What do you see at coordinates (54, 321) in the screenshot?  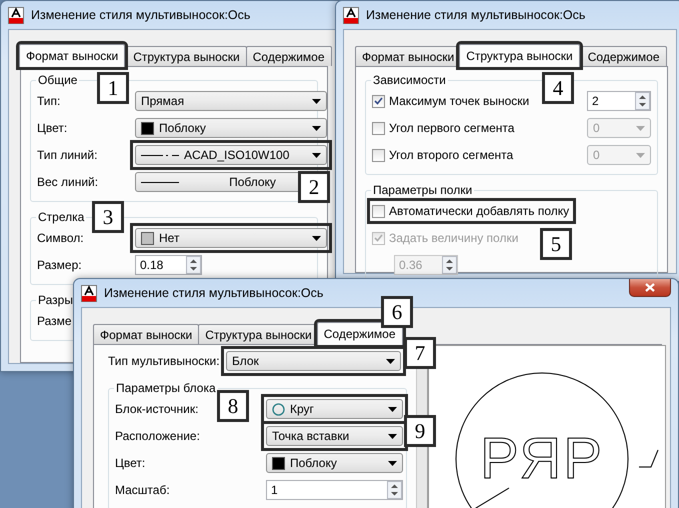 I see `field-label: Разме` at bounding box center [54, 321].